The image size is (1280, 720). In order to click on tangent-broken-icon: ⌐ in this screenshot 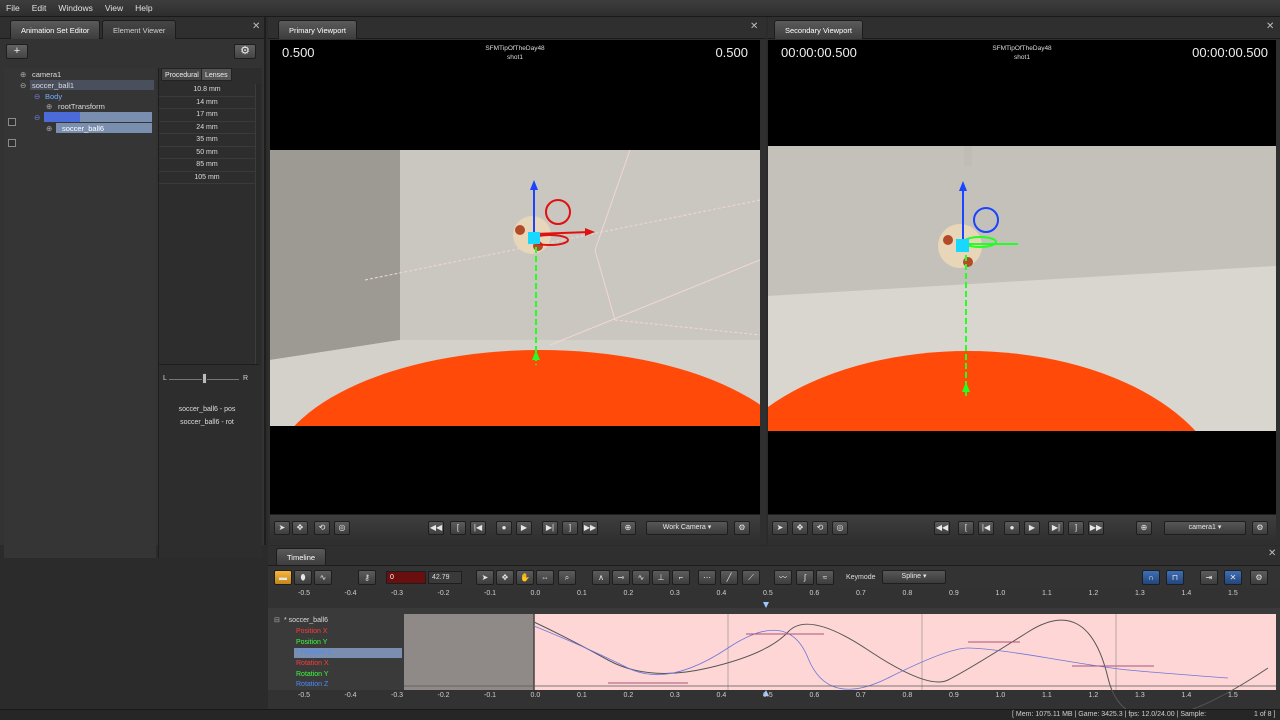, I will do `click(681, 577)`.